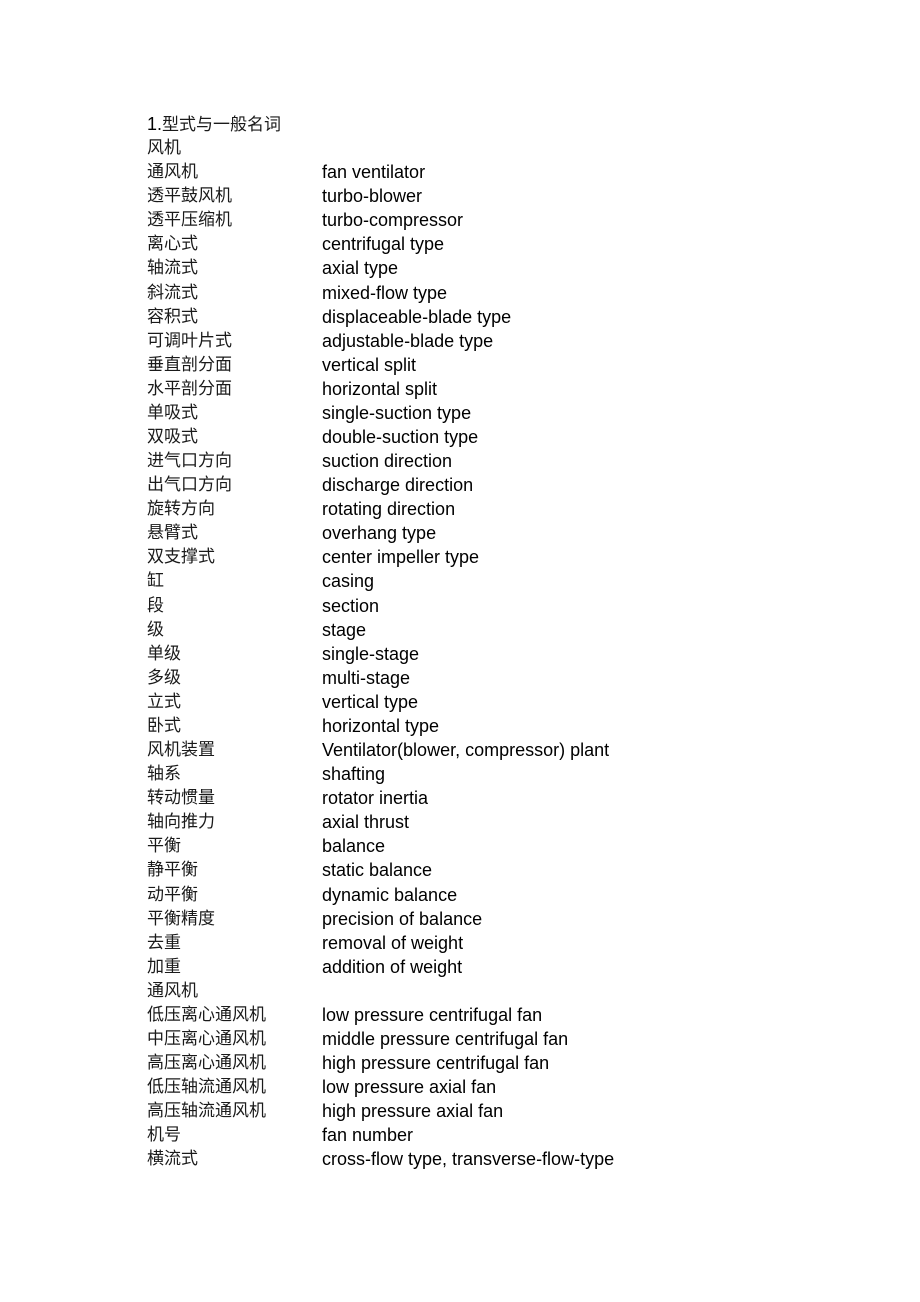 Image resolution: width=920 pixels, height=1302 pixels. I want to click on term-chinese: 卧式, so click(164, 725).